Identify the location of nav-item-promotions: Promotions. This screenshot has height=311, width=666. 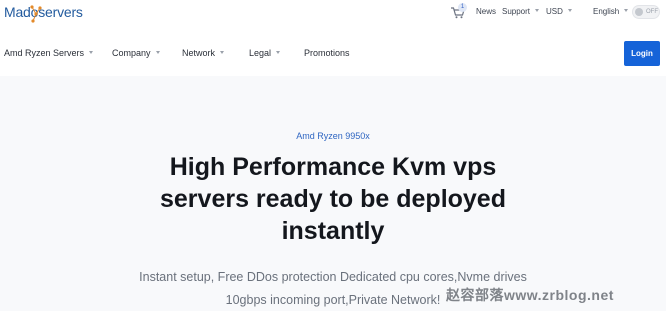
(327, 53).